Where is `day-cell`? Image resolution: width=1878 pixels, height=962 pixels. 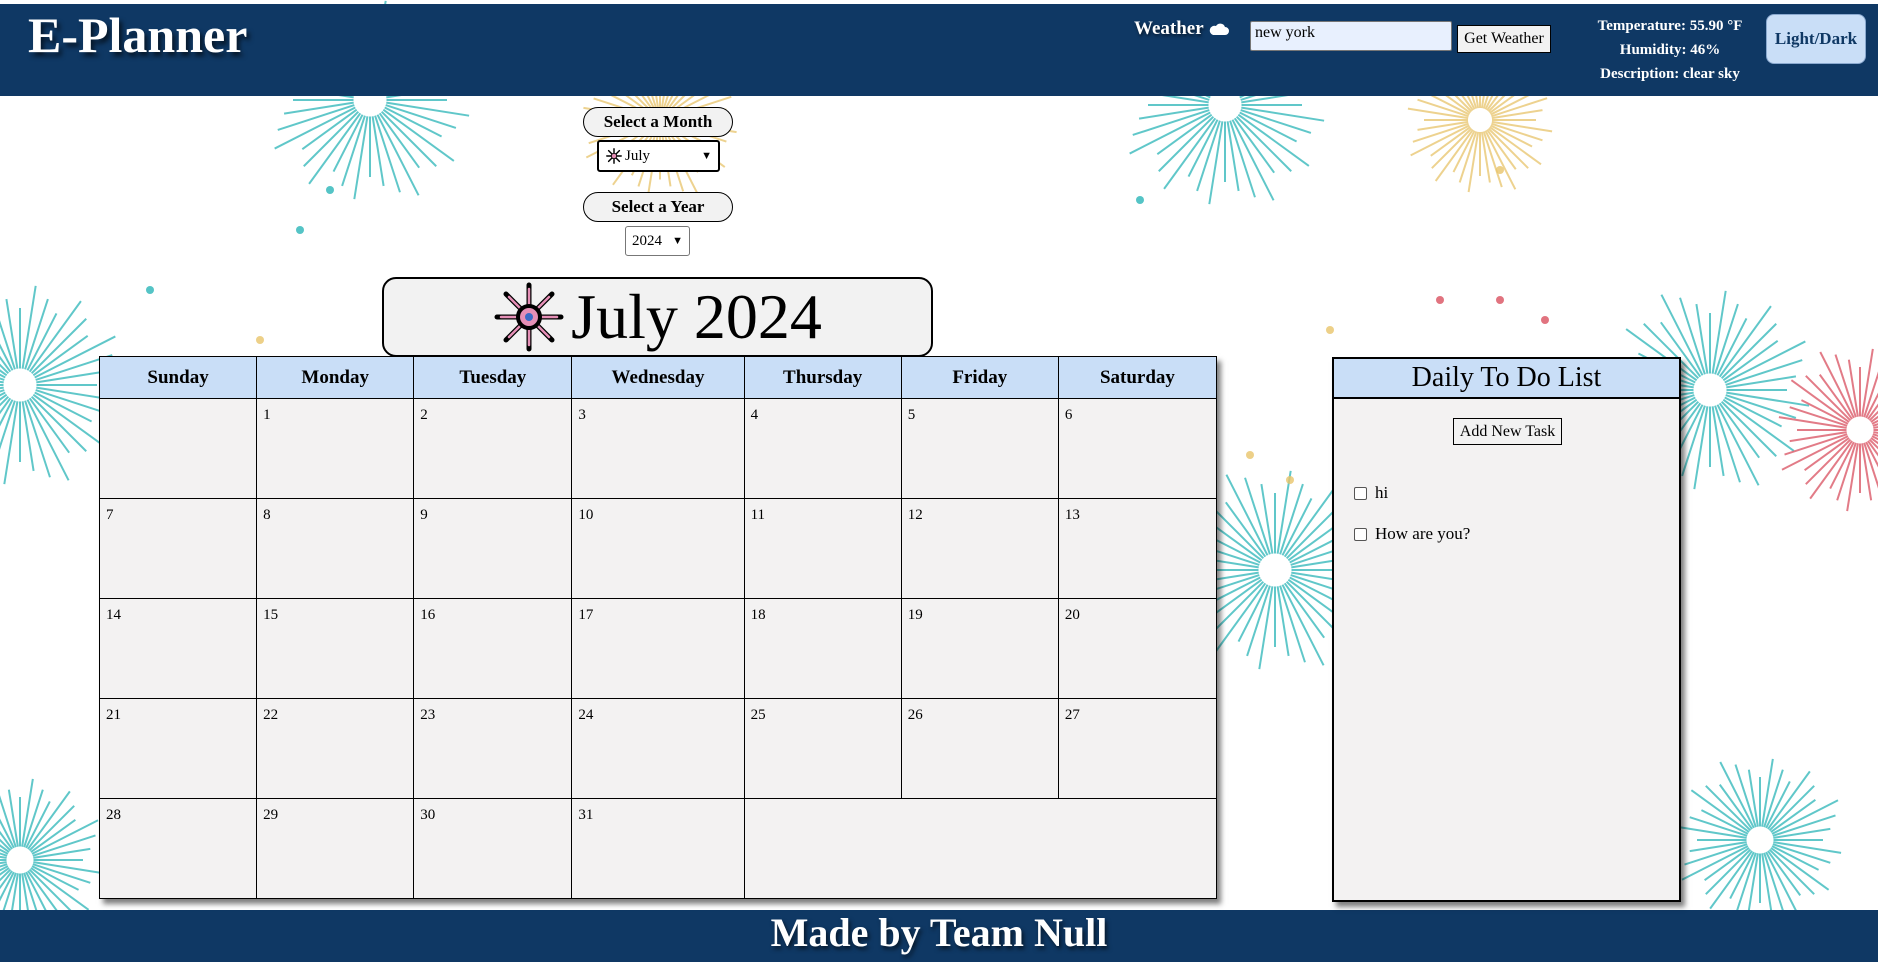
day-cell is located at coordinates (178, 448).